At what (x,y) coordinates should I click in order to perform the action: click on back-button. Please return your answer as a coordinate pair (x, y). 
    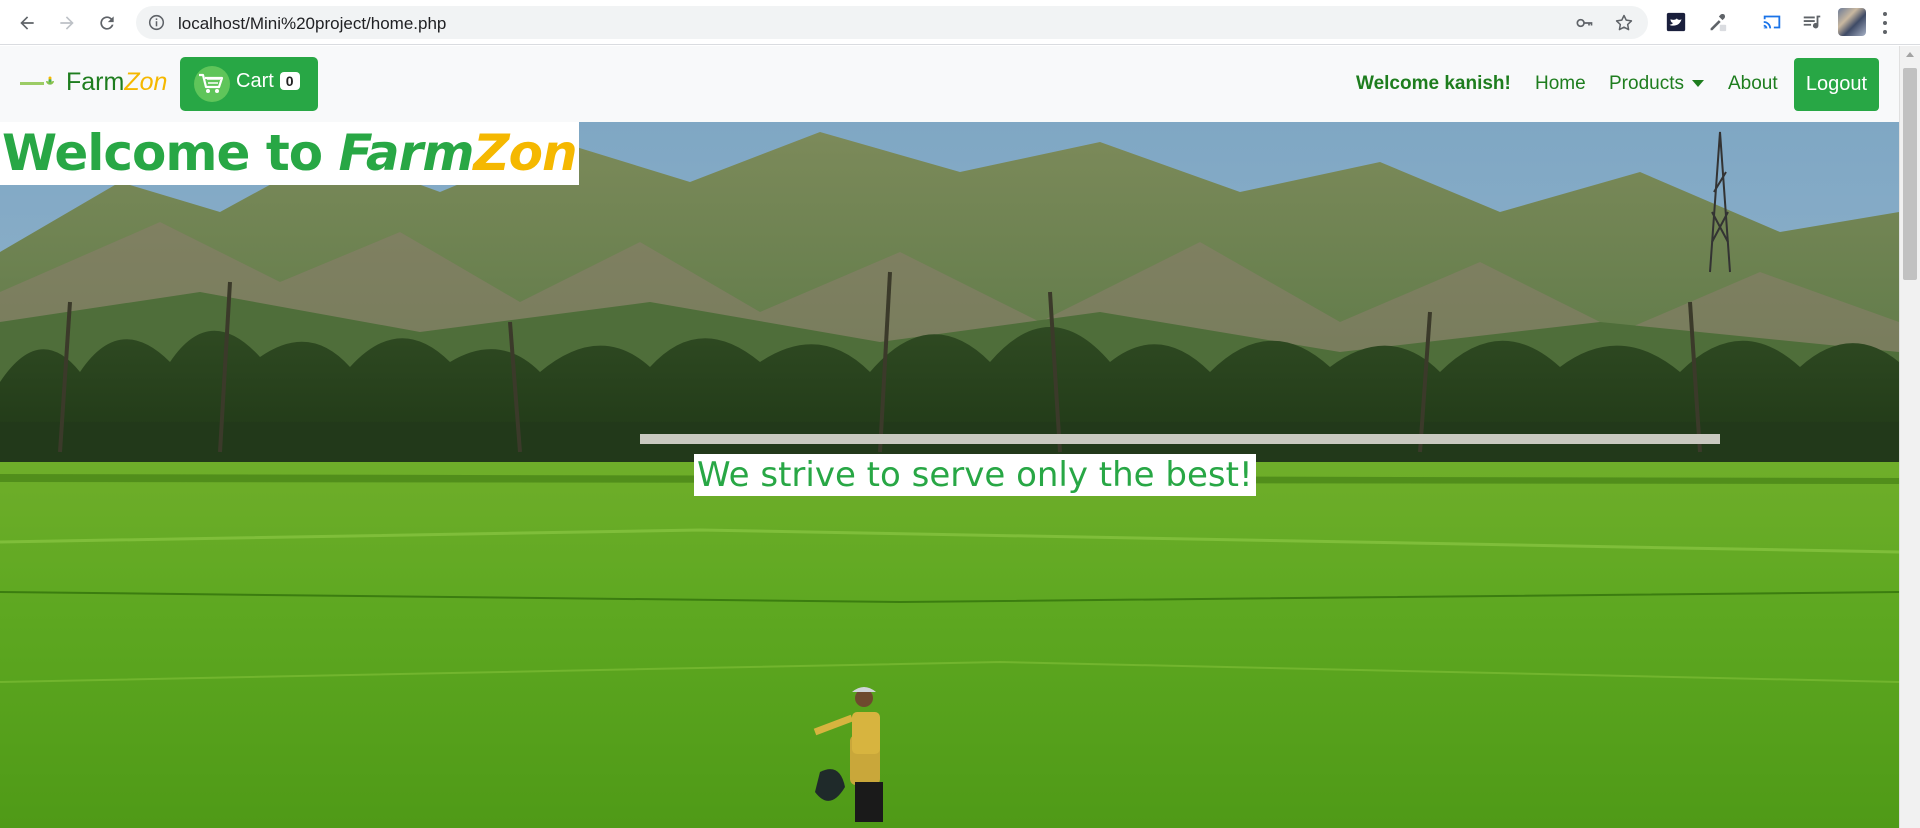
    Looking at the image, I should click on (27, 23).